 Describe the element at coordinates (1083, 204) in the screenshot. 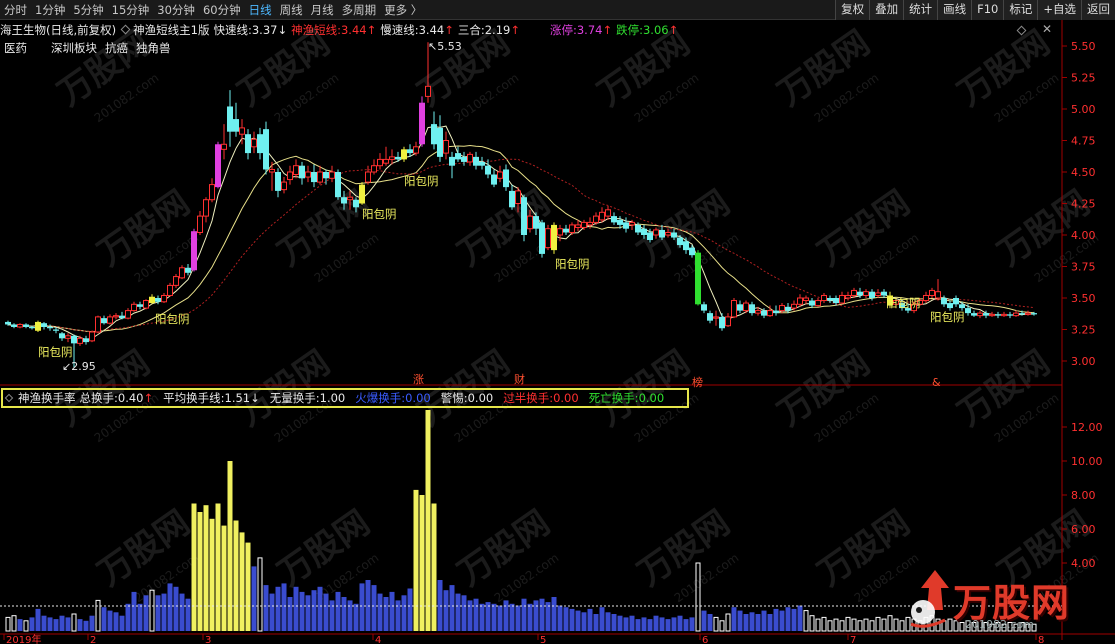

I see `price-tick-label: 4.25` at that location.